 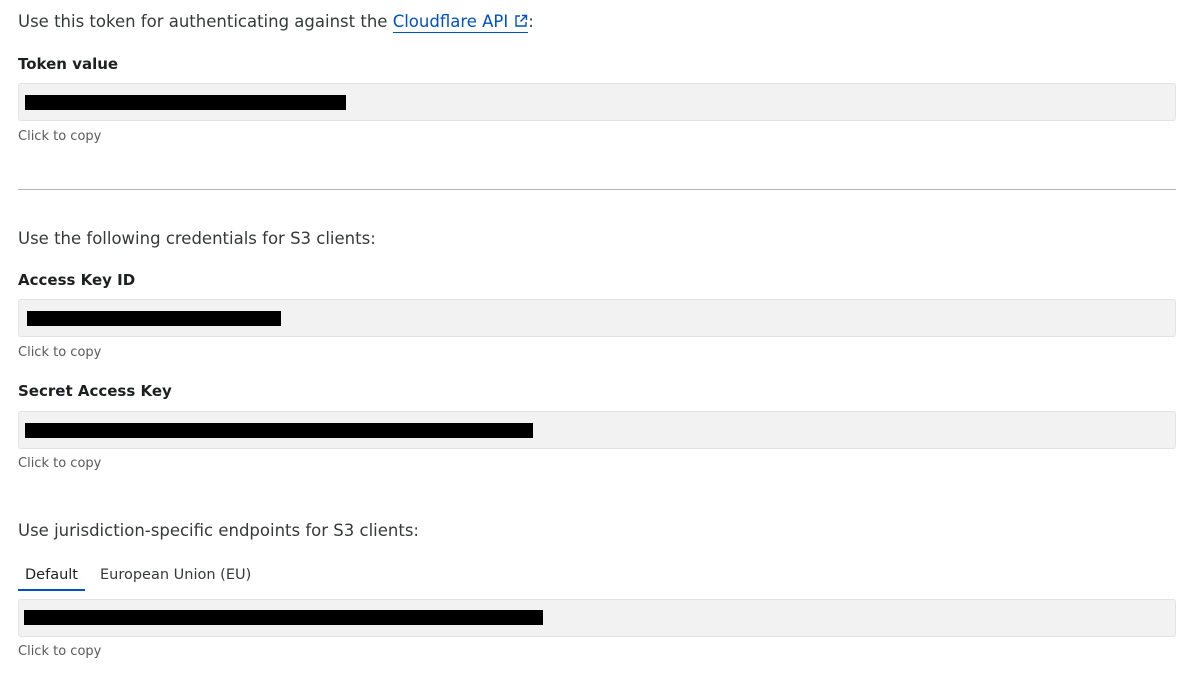 I want to click on token-value-field, so click(x=597, y=102).